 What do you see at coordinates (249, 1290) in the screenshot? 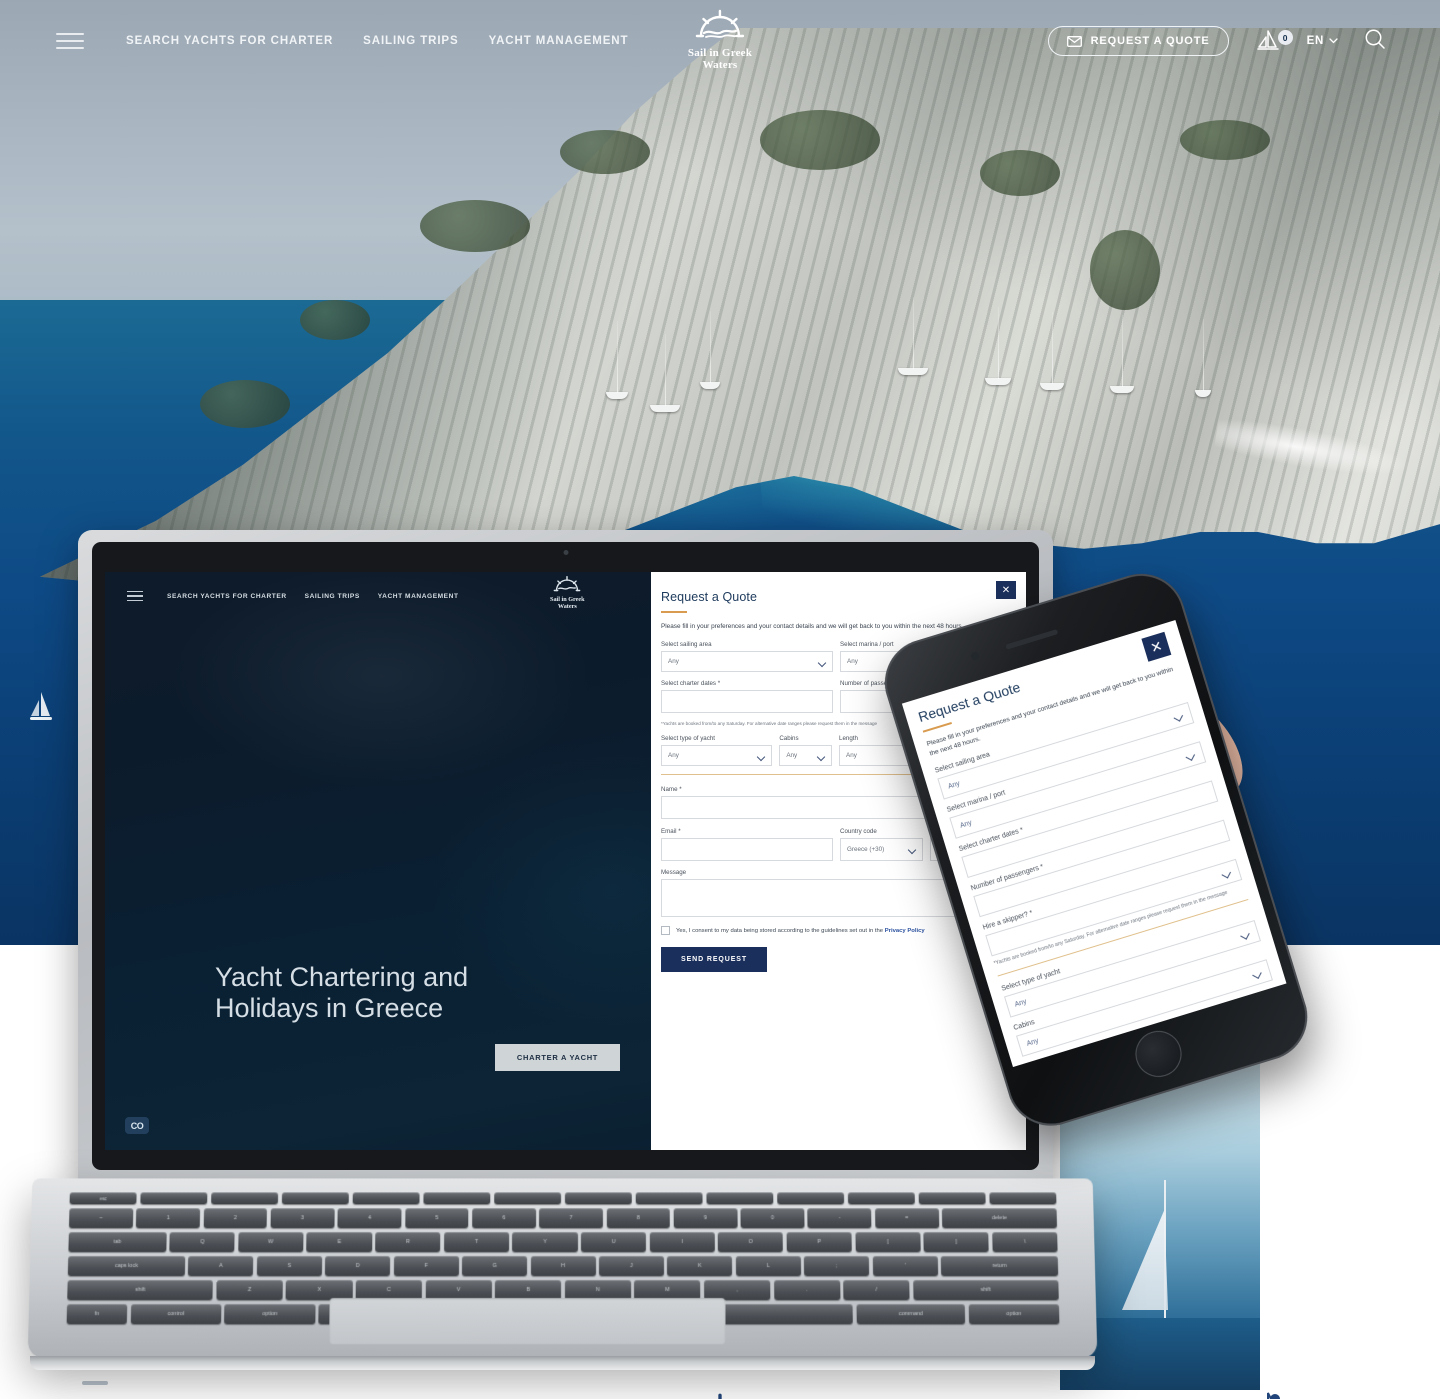
I see `key: Z` at bounding box center [249, 1290].